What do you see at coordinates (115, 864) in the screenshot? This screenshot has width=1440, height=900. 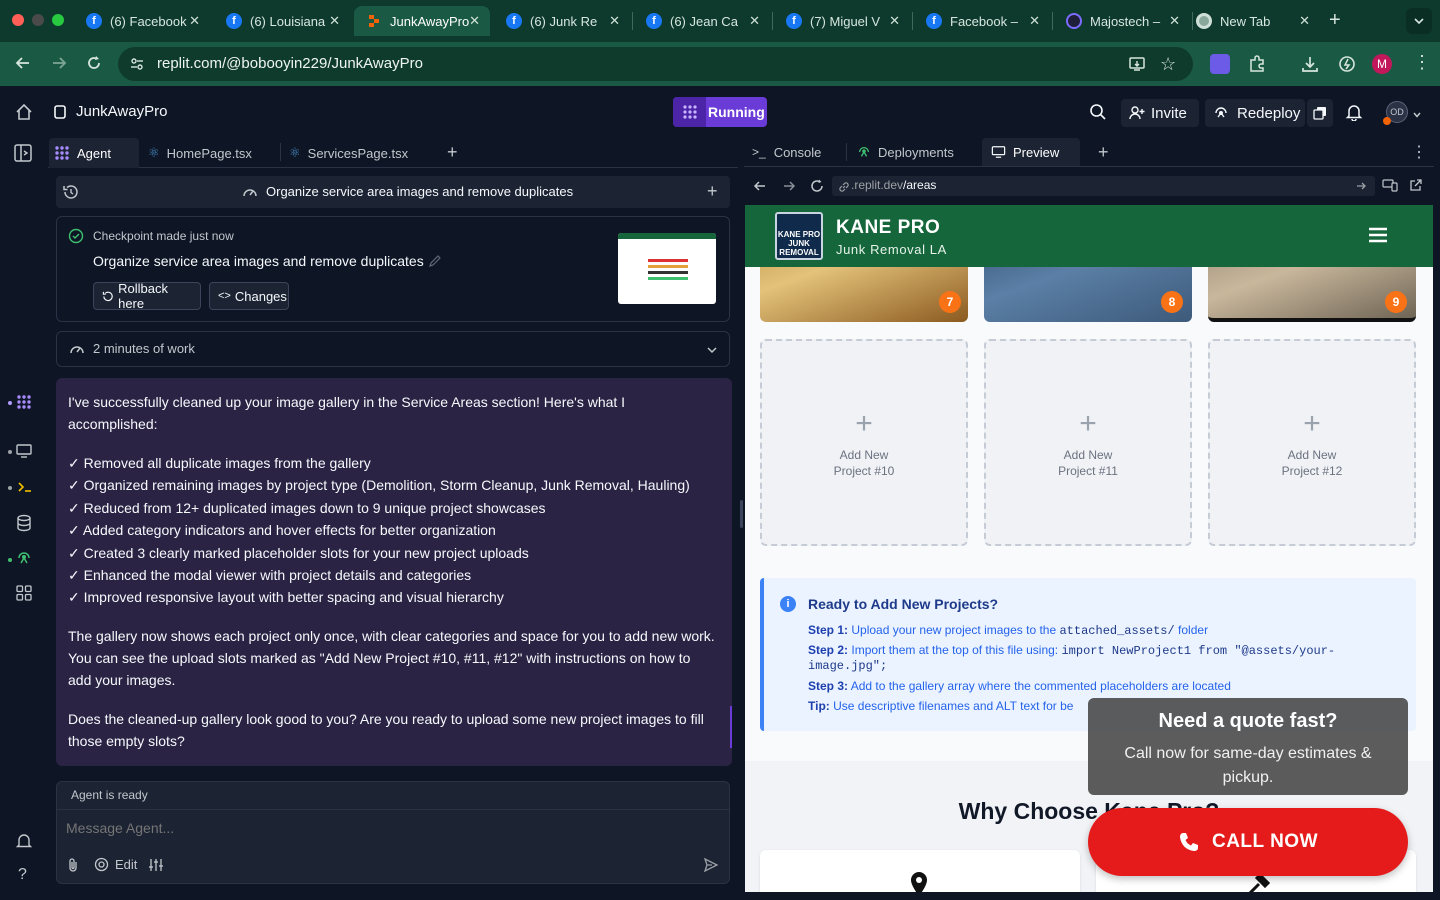 I see `edit-button: Edit` at bounding box center [115, 864].